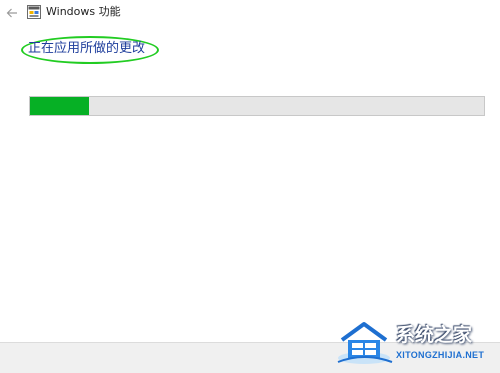 The width and height of the screenshot is (500, 373). Describe the element at coordinates (257, 106) in the screenshot. I see `progress-bar` at that location.